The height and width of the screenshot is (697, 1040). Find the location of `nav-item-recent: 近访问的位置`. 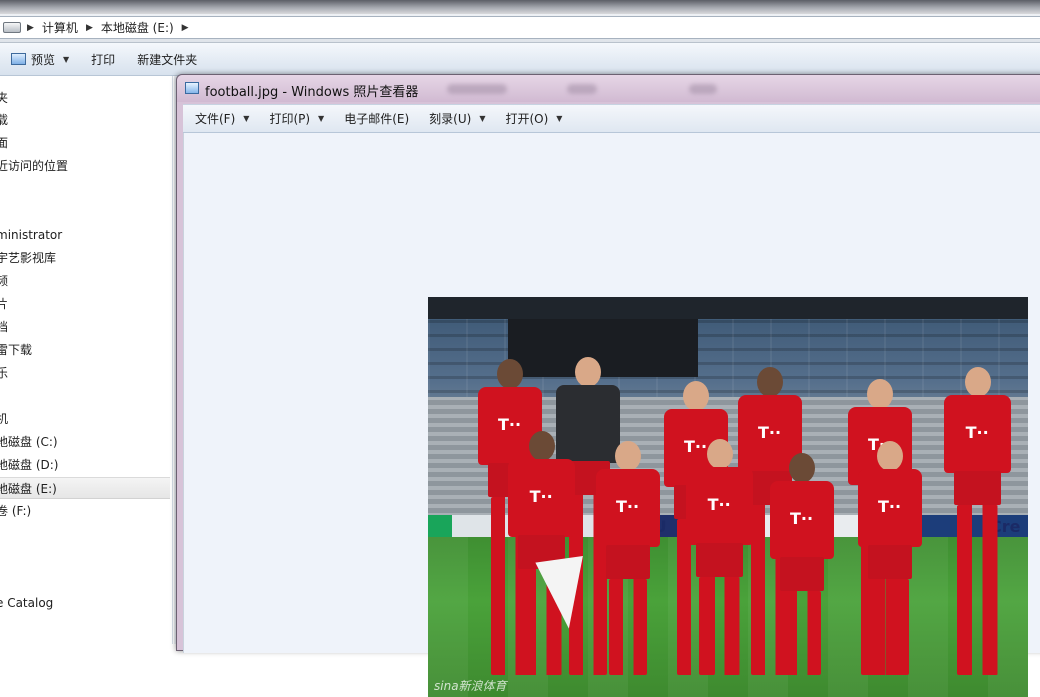

nav-item-recent: 近访问的位置 is located at coordinates (85, 166).